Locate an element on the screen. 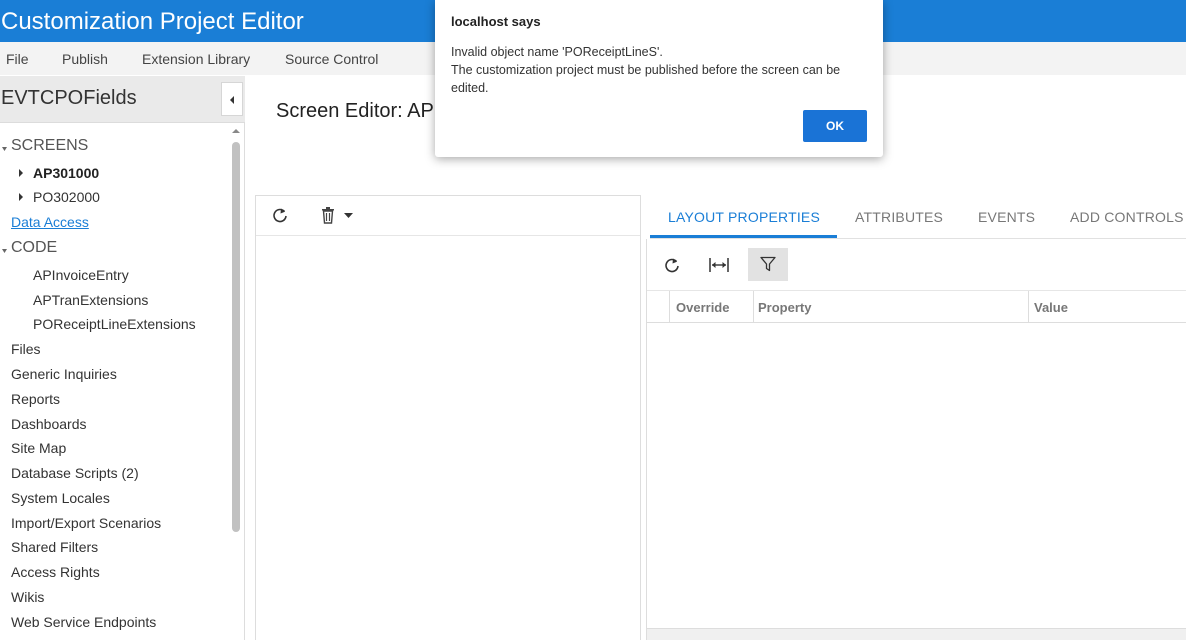 This screenshot has width=1186, height=640. control-tree-toolbar is located at coordinates (448, 216).